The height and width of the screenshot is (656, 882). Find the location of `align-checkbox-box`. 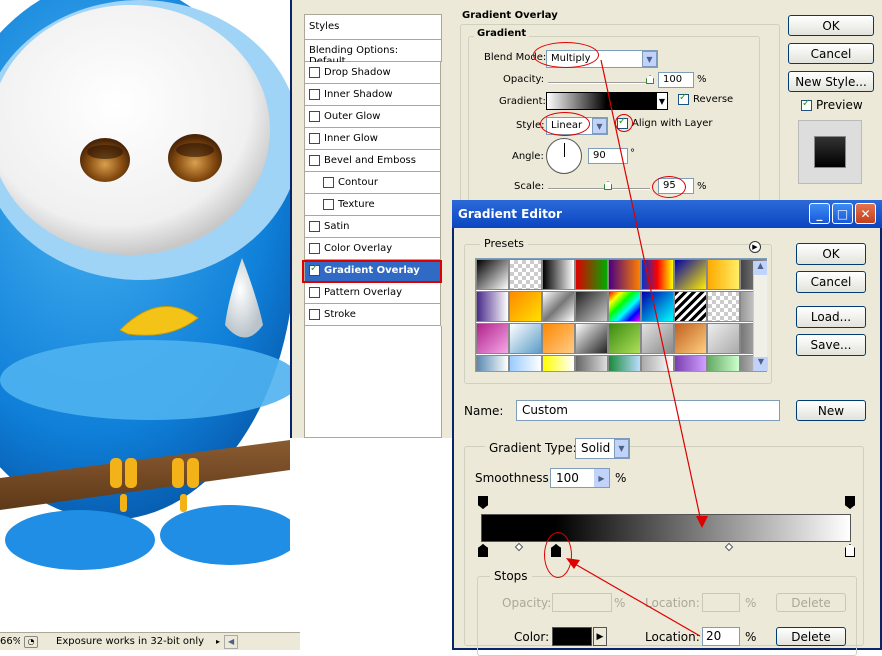

align-checkbox-box is located at coordinates (622, 122).